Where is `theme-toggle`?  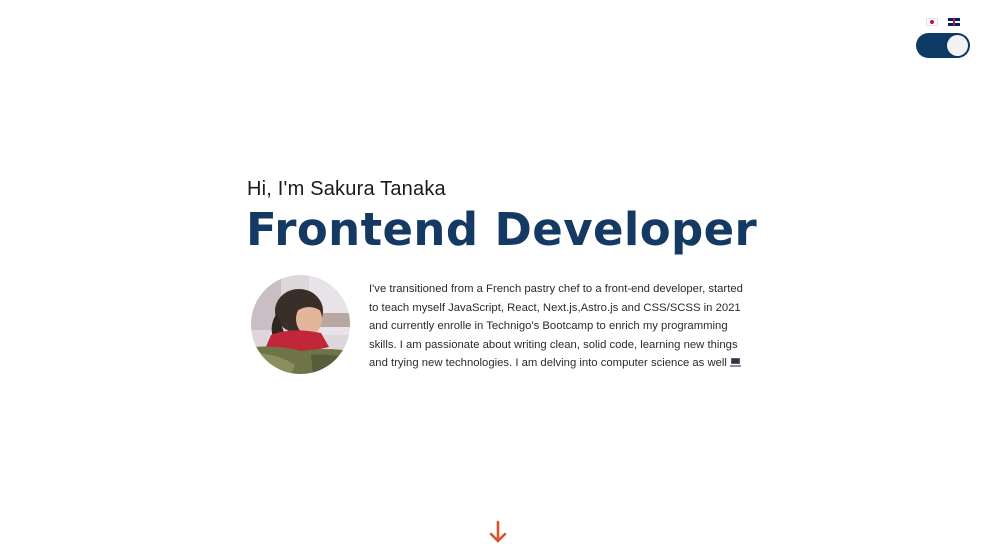 theme-toggle is located at coordinates (943, 45).